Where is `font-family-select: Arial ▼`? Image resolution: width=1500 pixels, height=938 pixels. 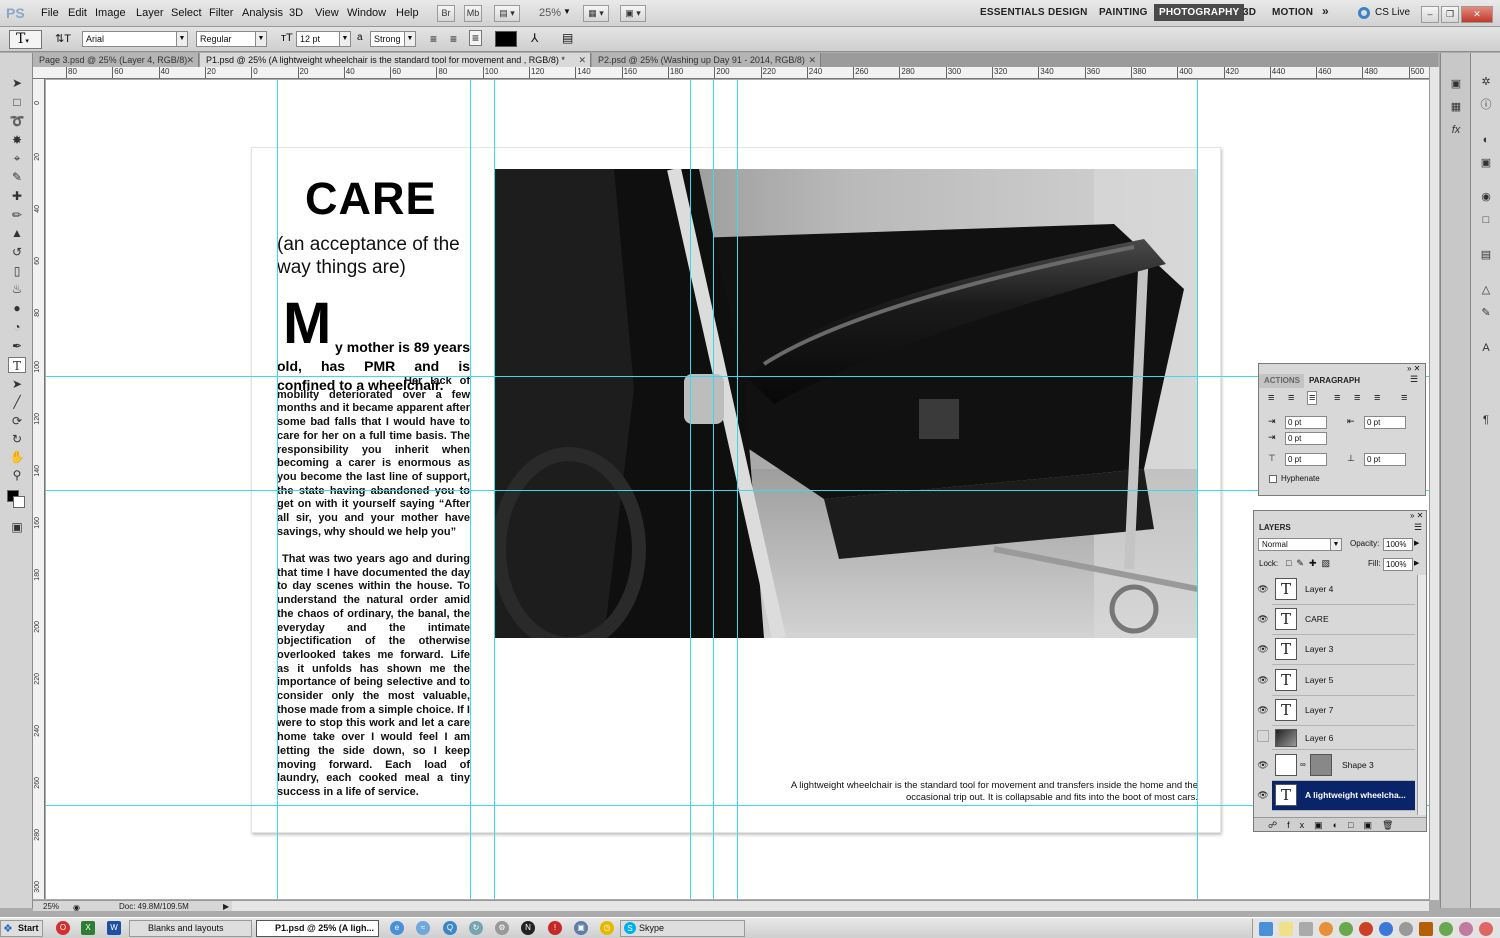
font-family-select: Arial ▼ is located at coordinates (135, 39).